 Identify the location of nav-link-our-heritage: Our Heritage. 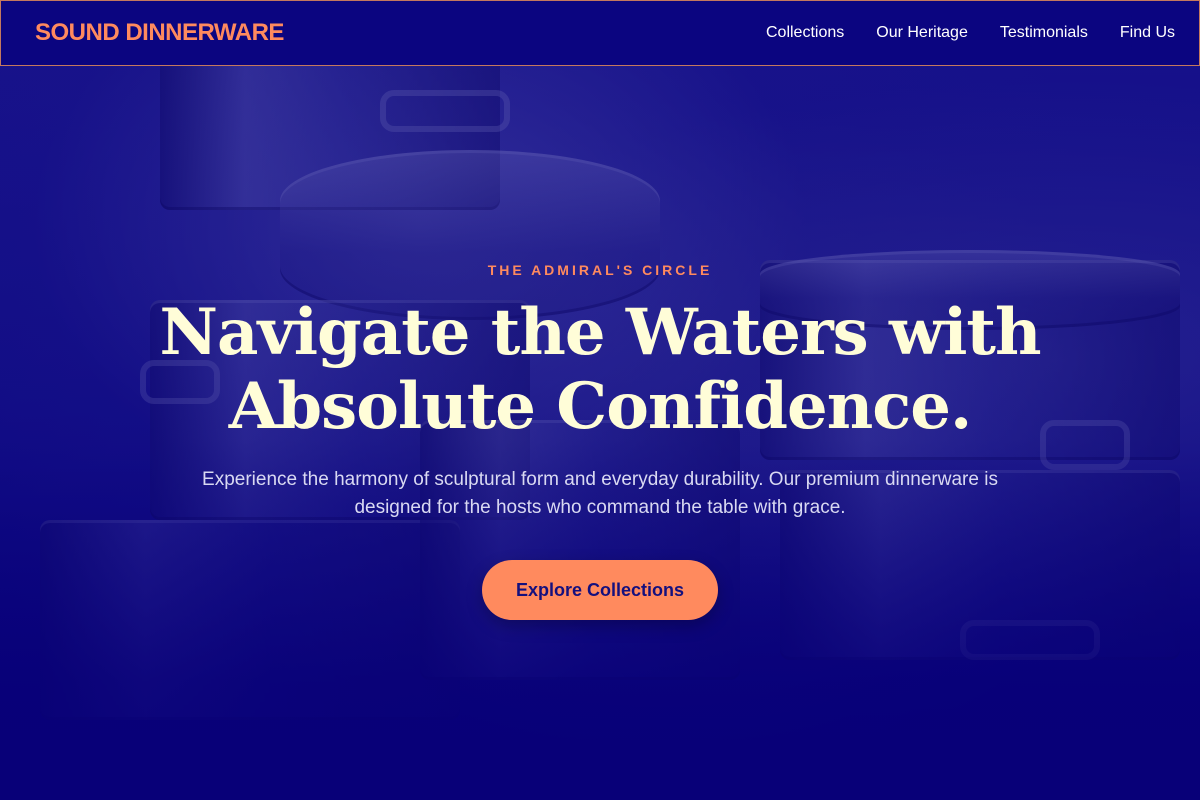
(922, 33).